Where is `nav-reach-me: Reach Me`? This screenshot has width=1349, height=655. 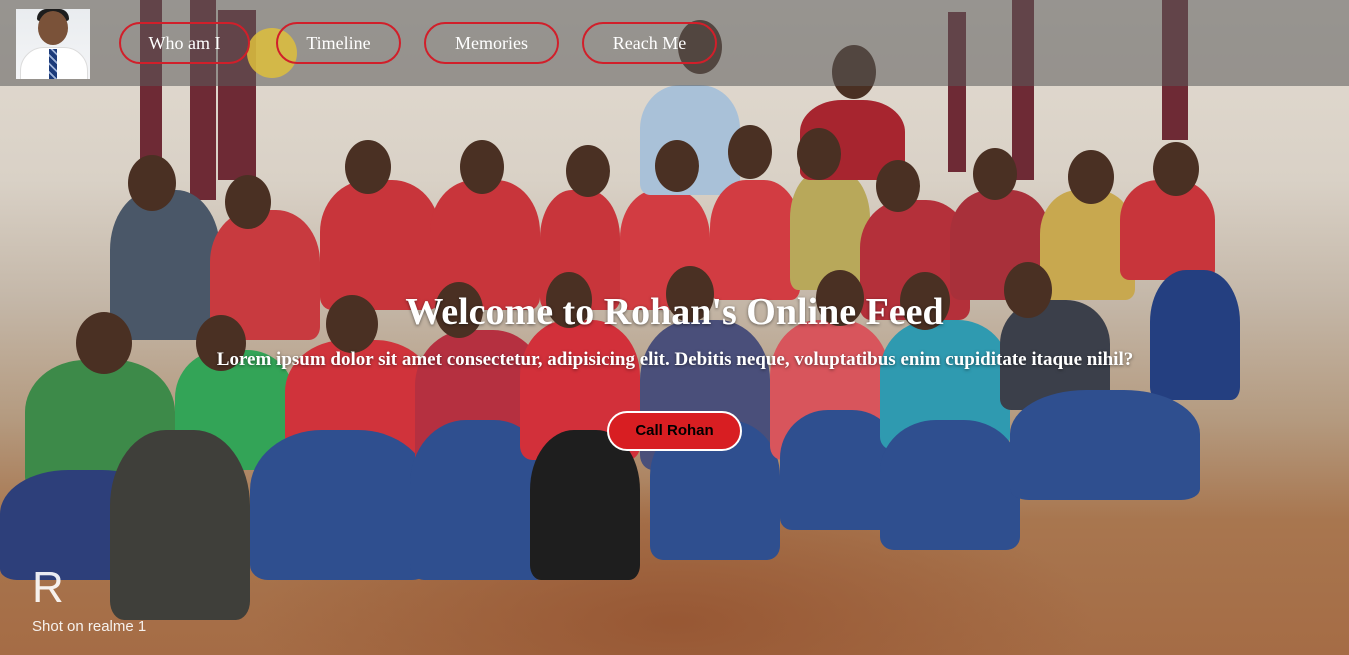 nav-reach-me: Reach Me is located at coordinates (649, 43).